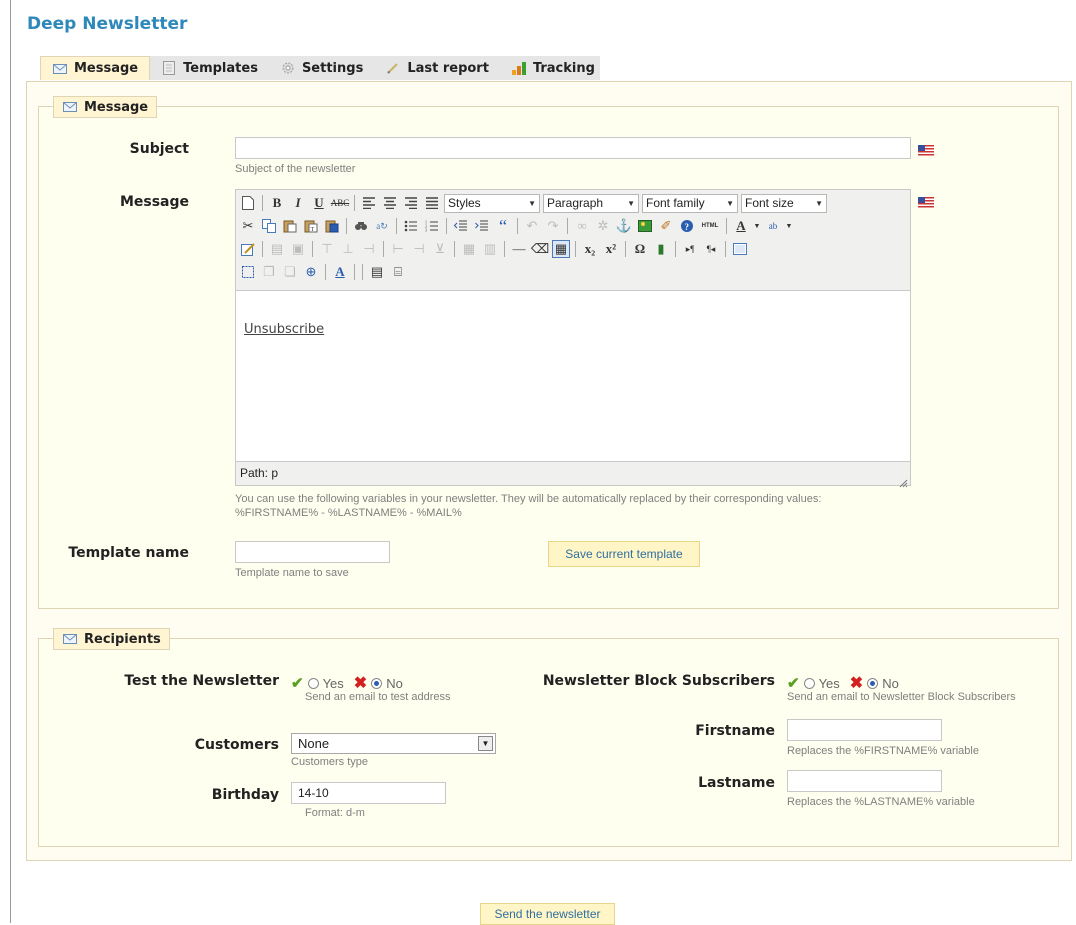 This screenshot has width=1076, height=925. I want to click on redo-icon: ↷, so click(553, 226).